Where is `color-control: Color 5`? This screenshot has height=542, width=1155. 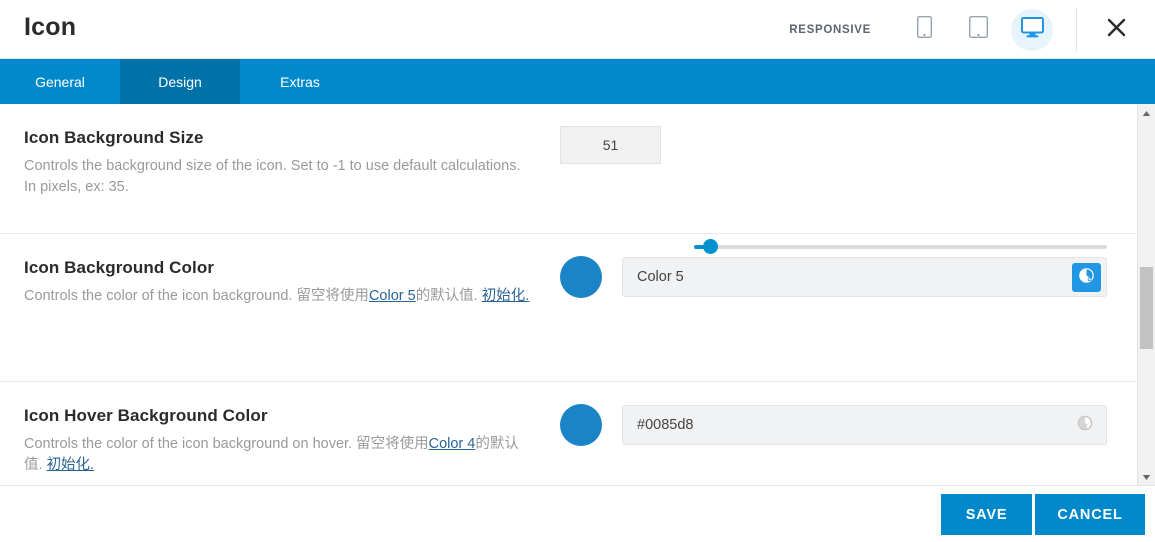 color-control: Color 5 is located at coordinates (833, 277).